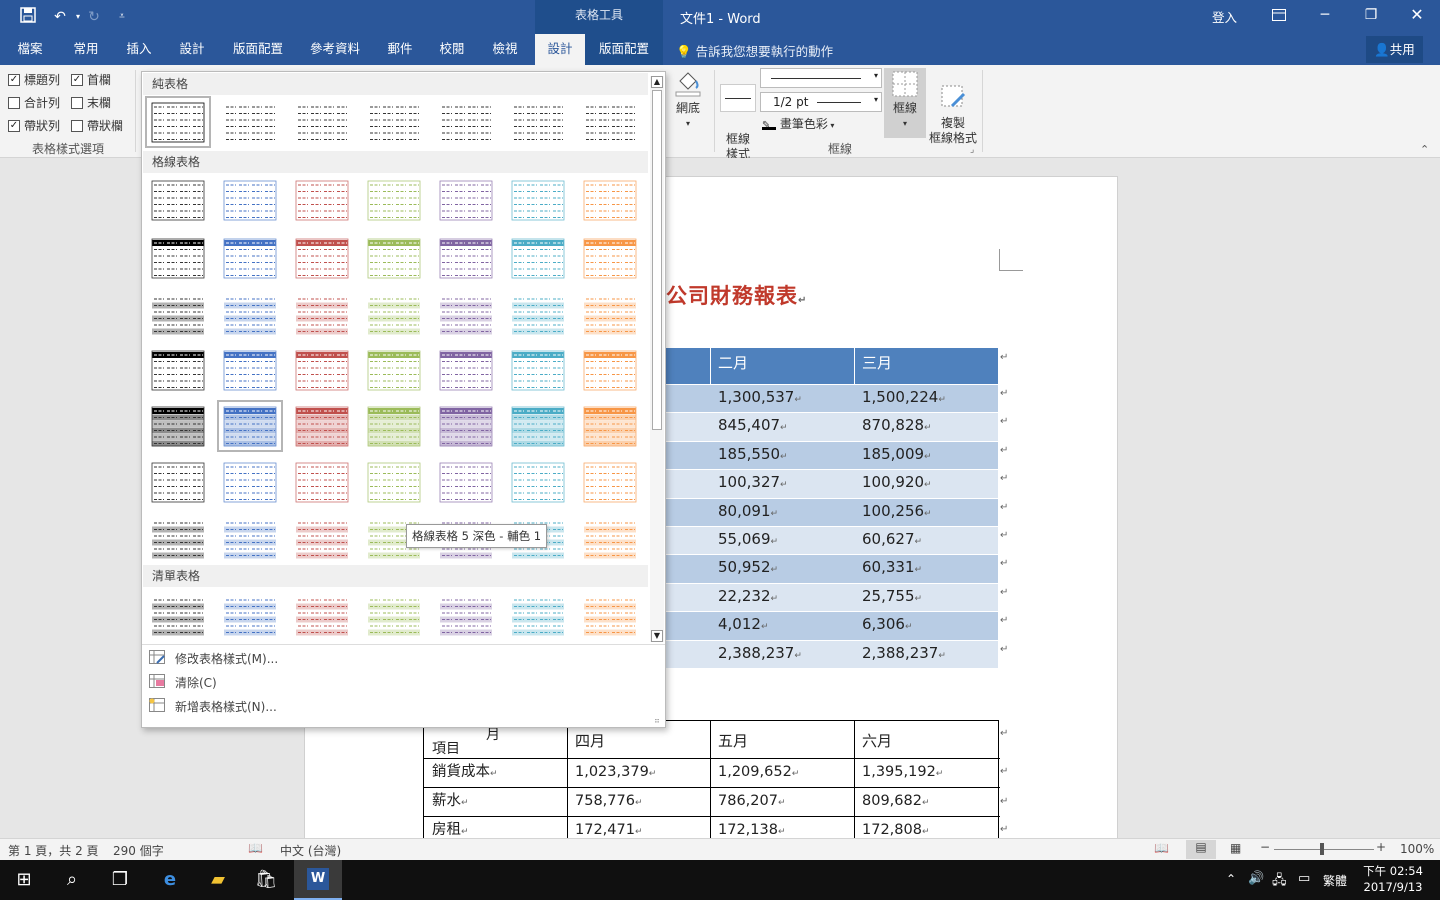 The width and height of the screenshot is (1440, 900). What do you see at coordinates (60, 17) in the screenshot?
I see `undo-icon: ↶` at bounding box center [60, 17].